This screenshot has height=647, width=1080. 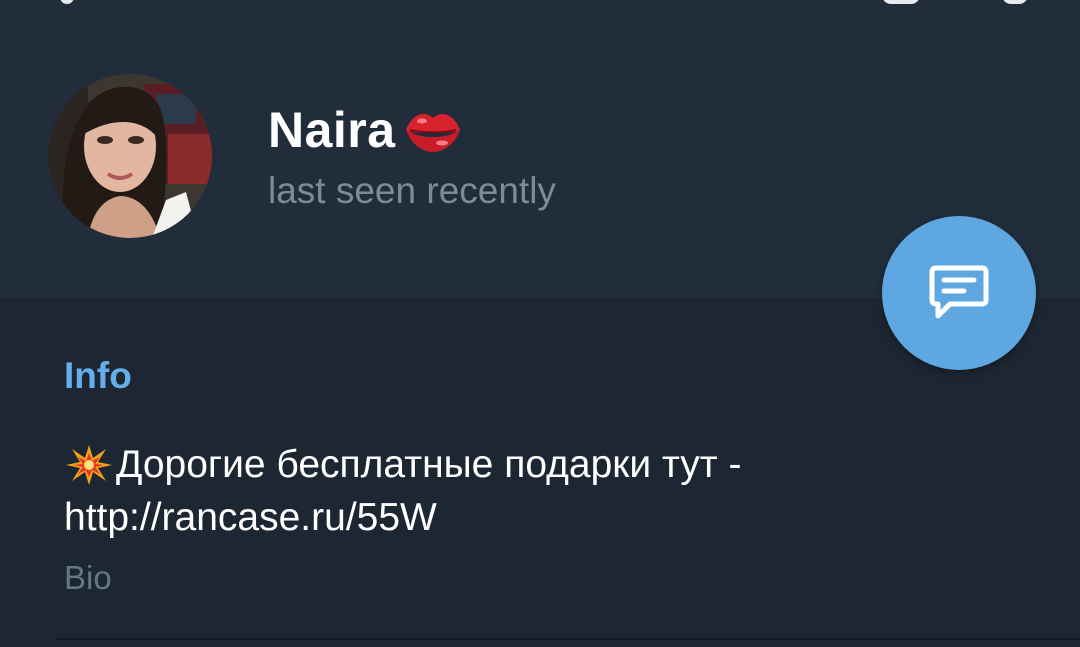 I want to click on bio-link-line: http://rancase.ru/55W, so click(x=250, y=518).